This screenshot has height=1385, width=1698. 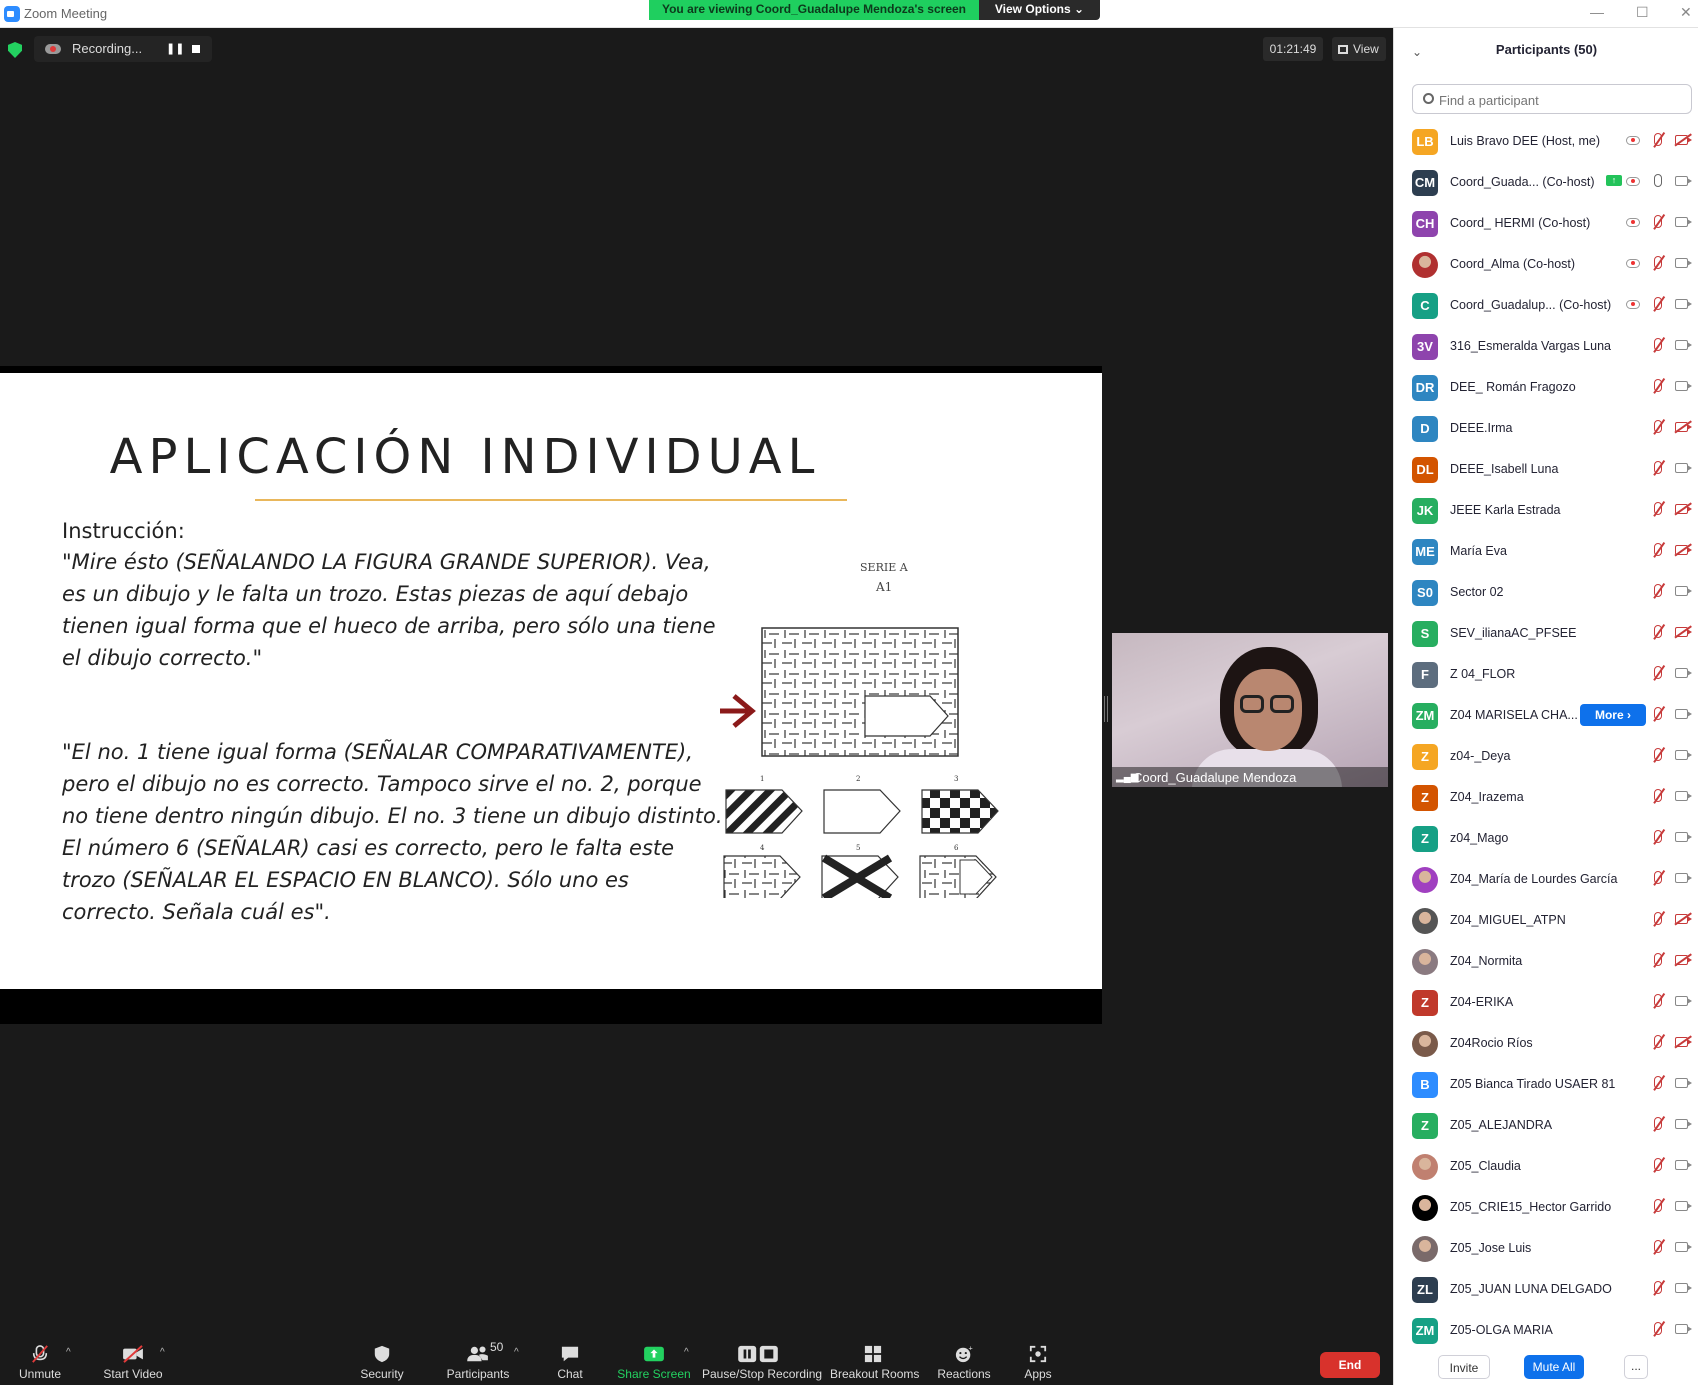 I want to click on encryption-shield-icon, so click(x=15, y=50).